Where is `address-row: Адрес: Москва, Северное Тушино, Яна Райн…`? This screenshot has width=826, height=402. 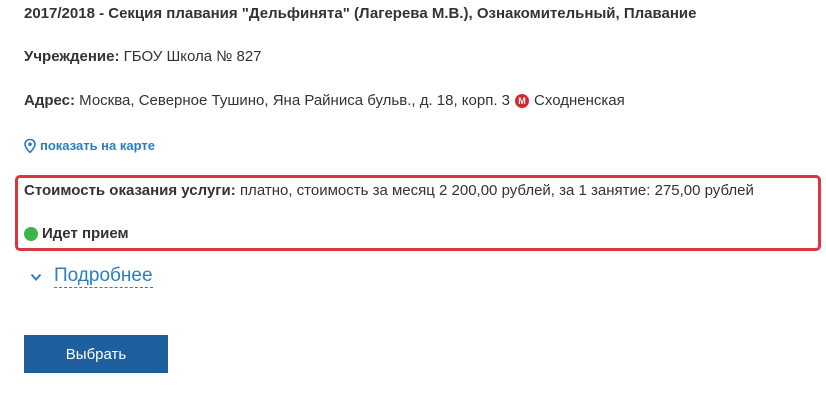
address-row: Адрес: Москва, Северное Тушино, Яна Райн… is located at coordinates (324, 100).